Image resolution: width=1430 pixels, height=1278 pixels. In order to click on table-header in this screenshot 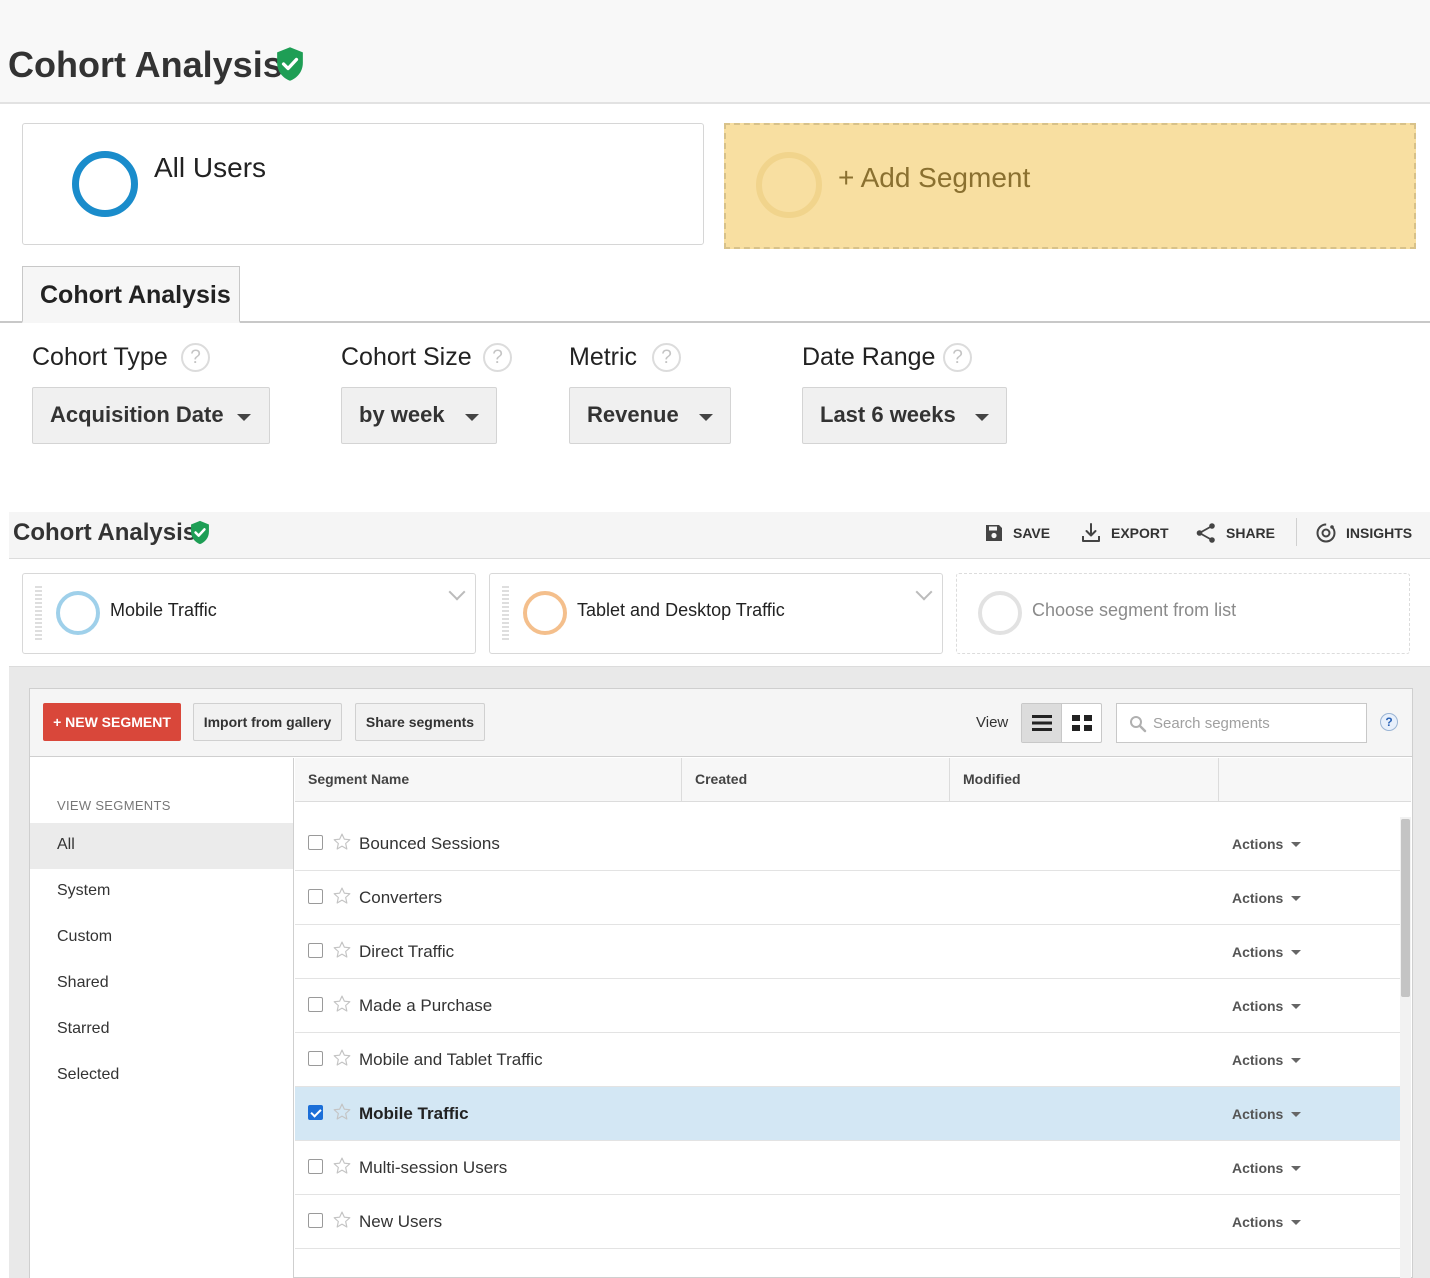, I will do `click(853, 780)`.